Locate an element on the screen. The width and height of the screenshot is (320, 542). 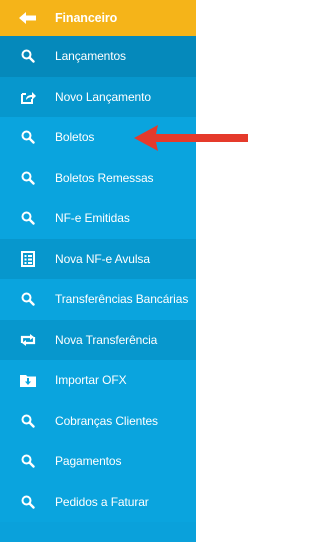
menu-item-label: Nova Transferência is located at coordinates (106, 339).